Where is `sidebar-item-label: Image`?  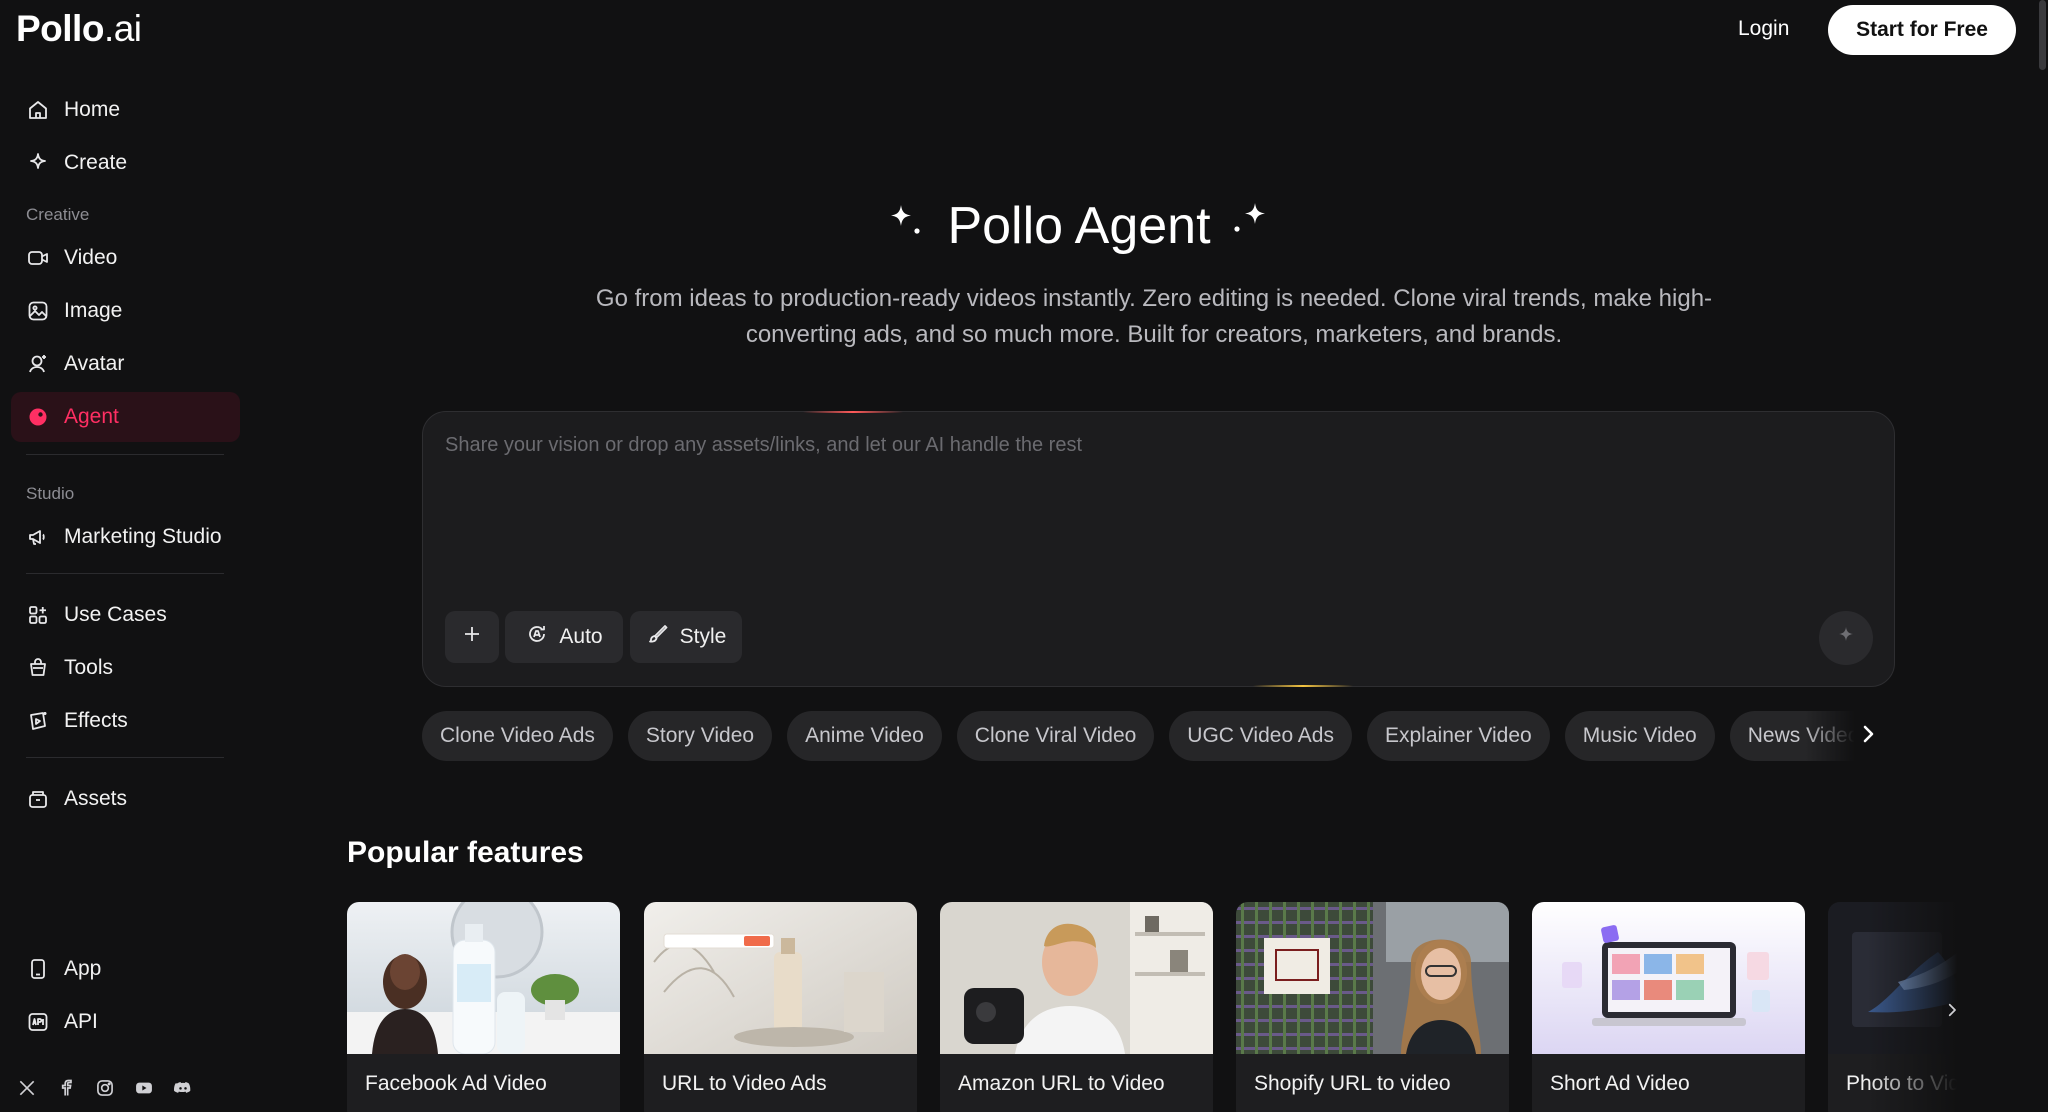
sidebar-item-label: Image is located at coordinates (93, 310).